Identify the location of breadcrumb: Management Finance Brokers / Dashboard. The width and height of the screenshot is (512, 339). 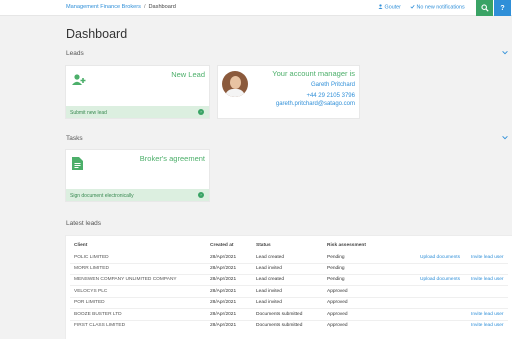
(121, 7).